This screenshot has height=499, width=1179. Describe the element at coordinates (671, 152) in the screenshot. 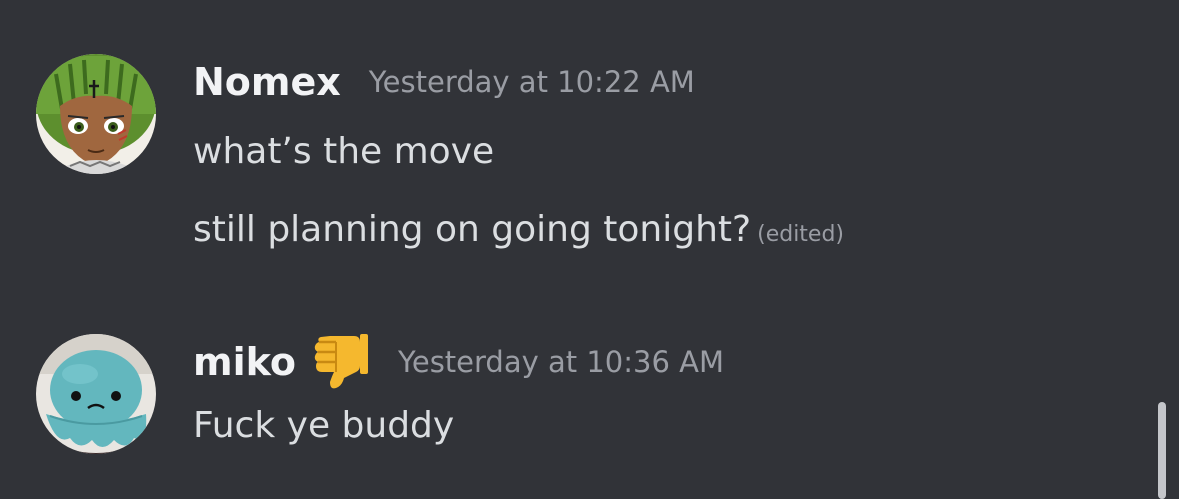

I see `message-text: what’s the move` at that location.